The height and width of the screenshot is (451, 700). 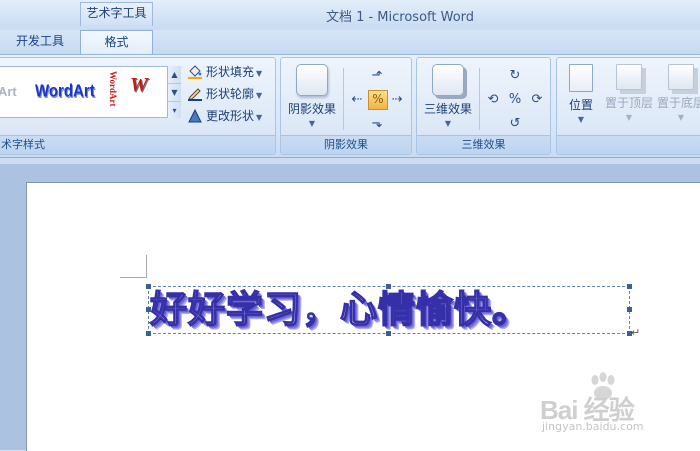 What do you see at coordinates (312, 80) in the screenshot?
I see `shadow-effects-icon` at bounding box center [312, 80].